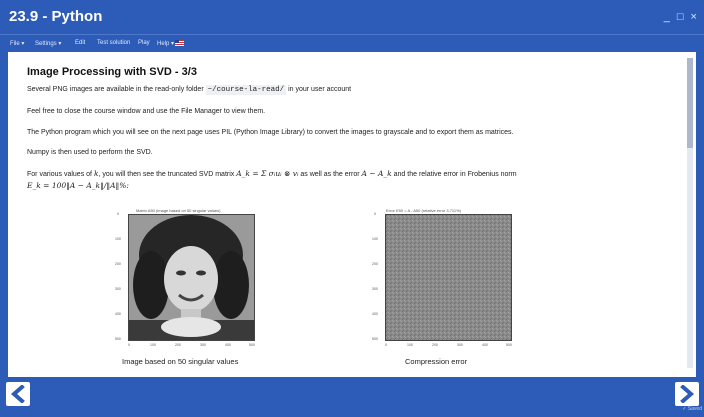 The height and width of the screenshot is (417, 704). I want to click on portrait-image, so click(191, 277).